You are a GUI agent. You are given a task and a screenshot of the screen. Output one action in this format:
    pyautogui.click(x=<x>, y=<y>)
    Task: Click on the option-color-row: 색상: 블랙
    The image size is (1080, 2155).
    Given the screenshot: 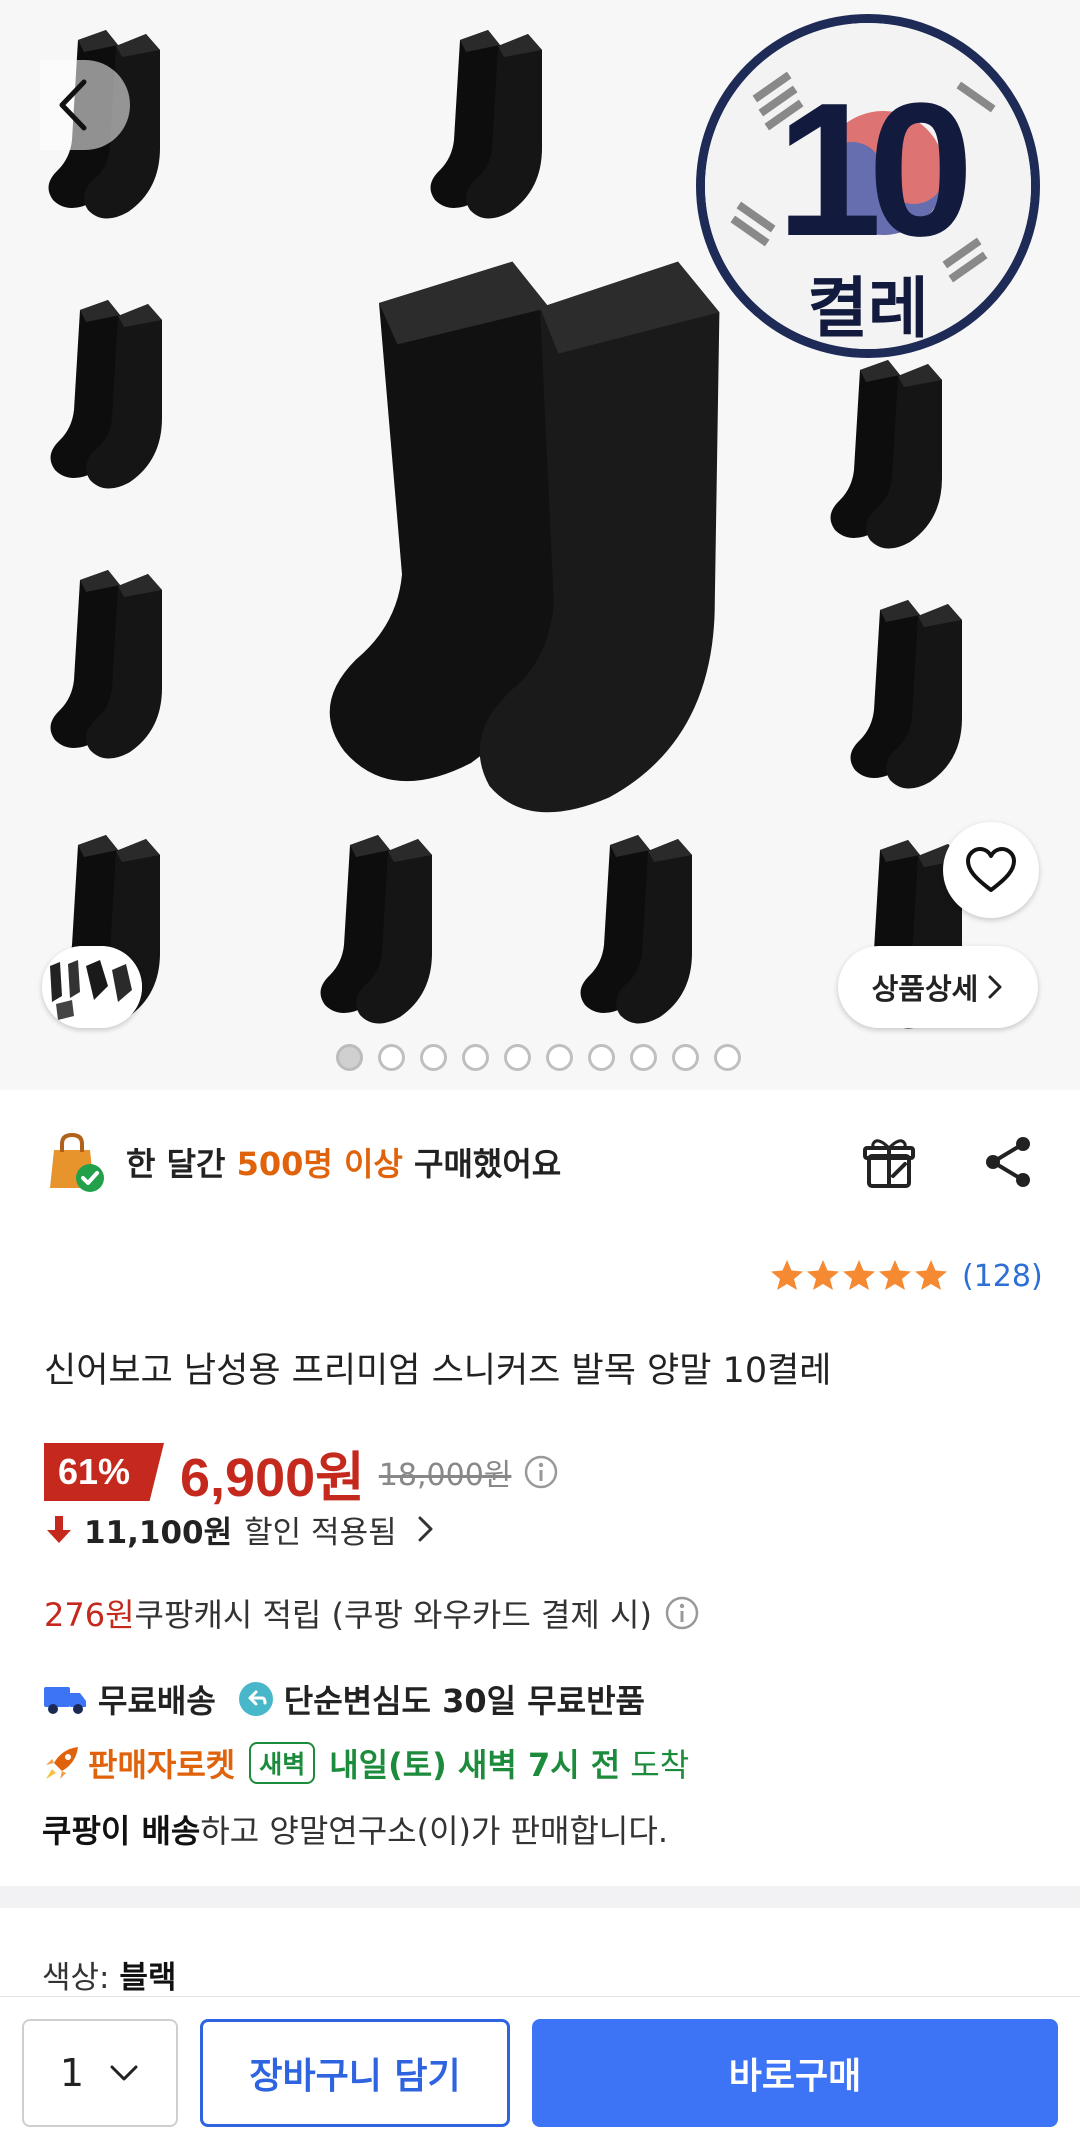 What is the action you would take?
    pyautogui.click(x=109, y=1974)
    